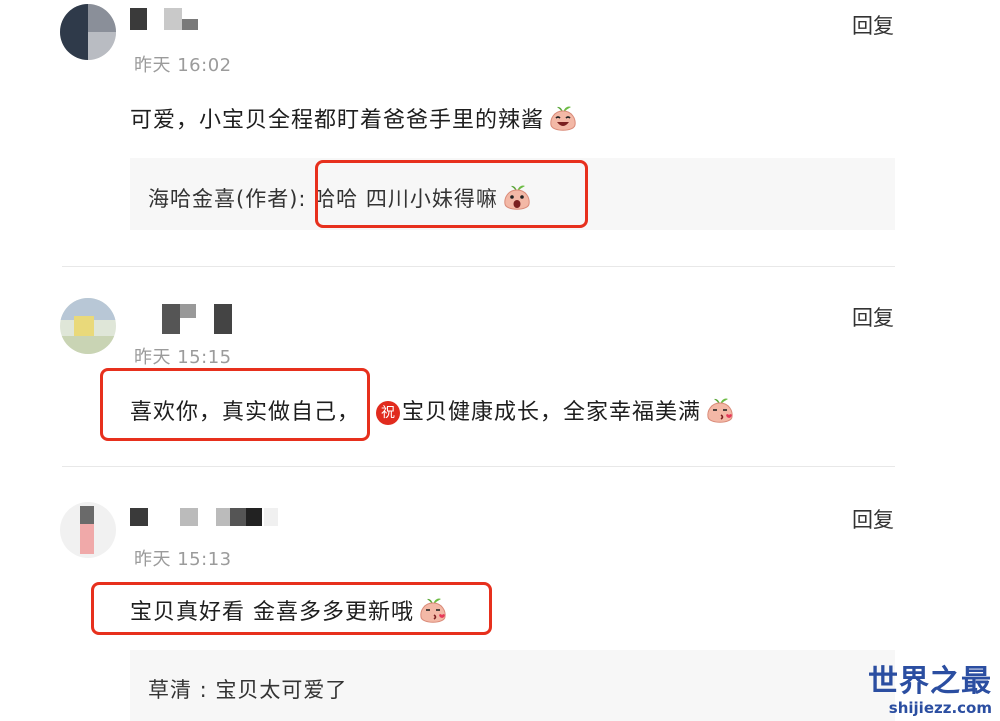  I want to click on comment-time: 昨天 15:13, so click(183, 559).